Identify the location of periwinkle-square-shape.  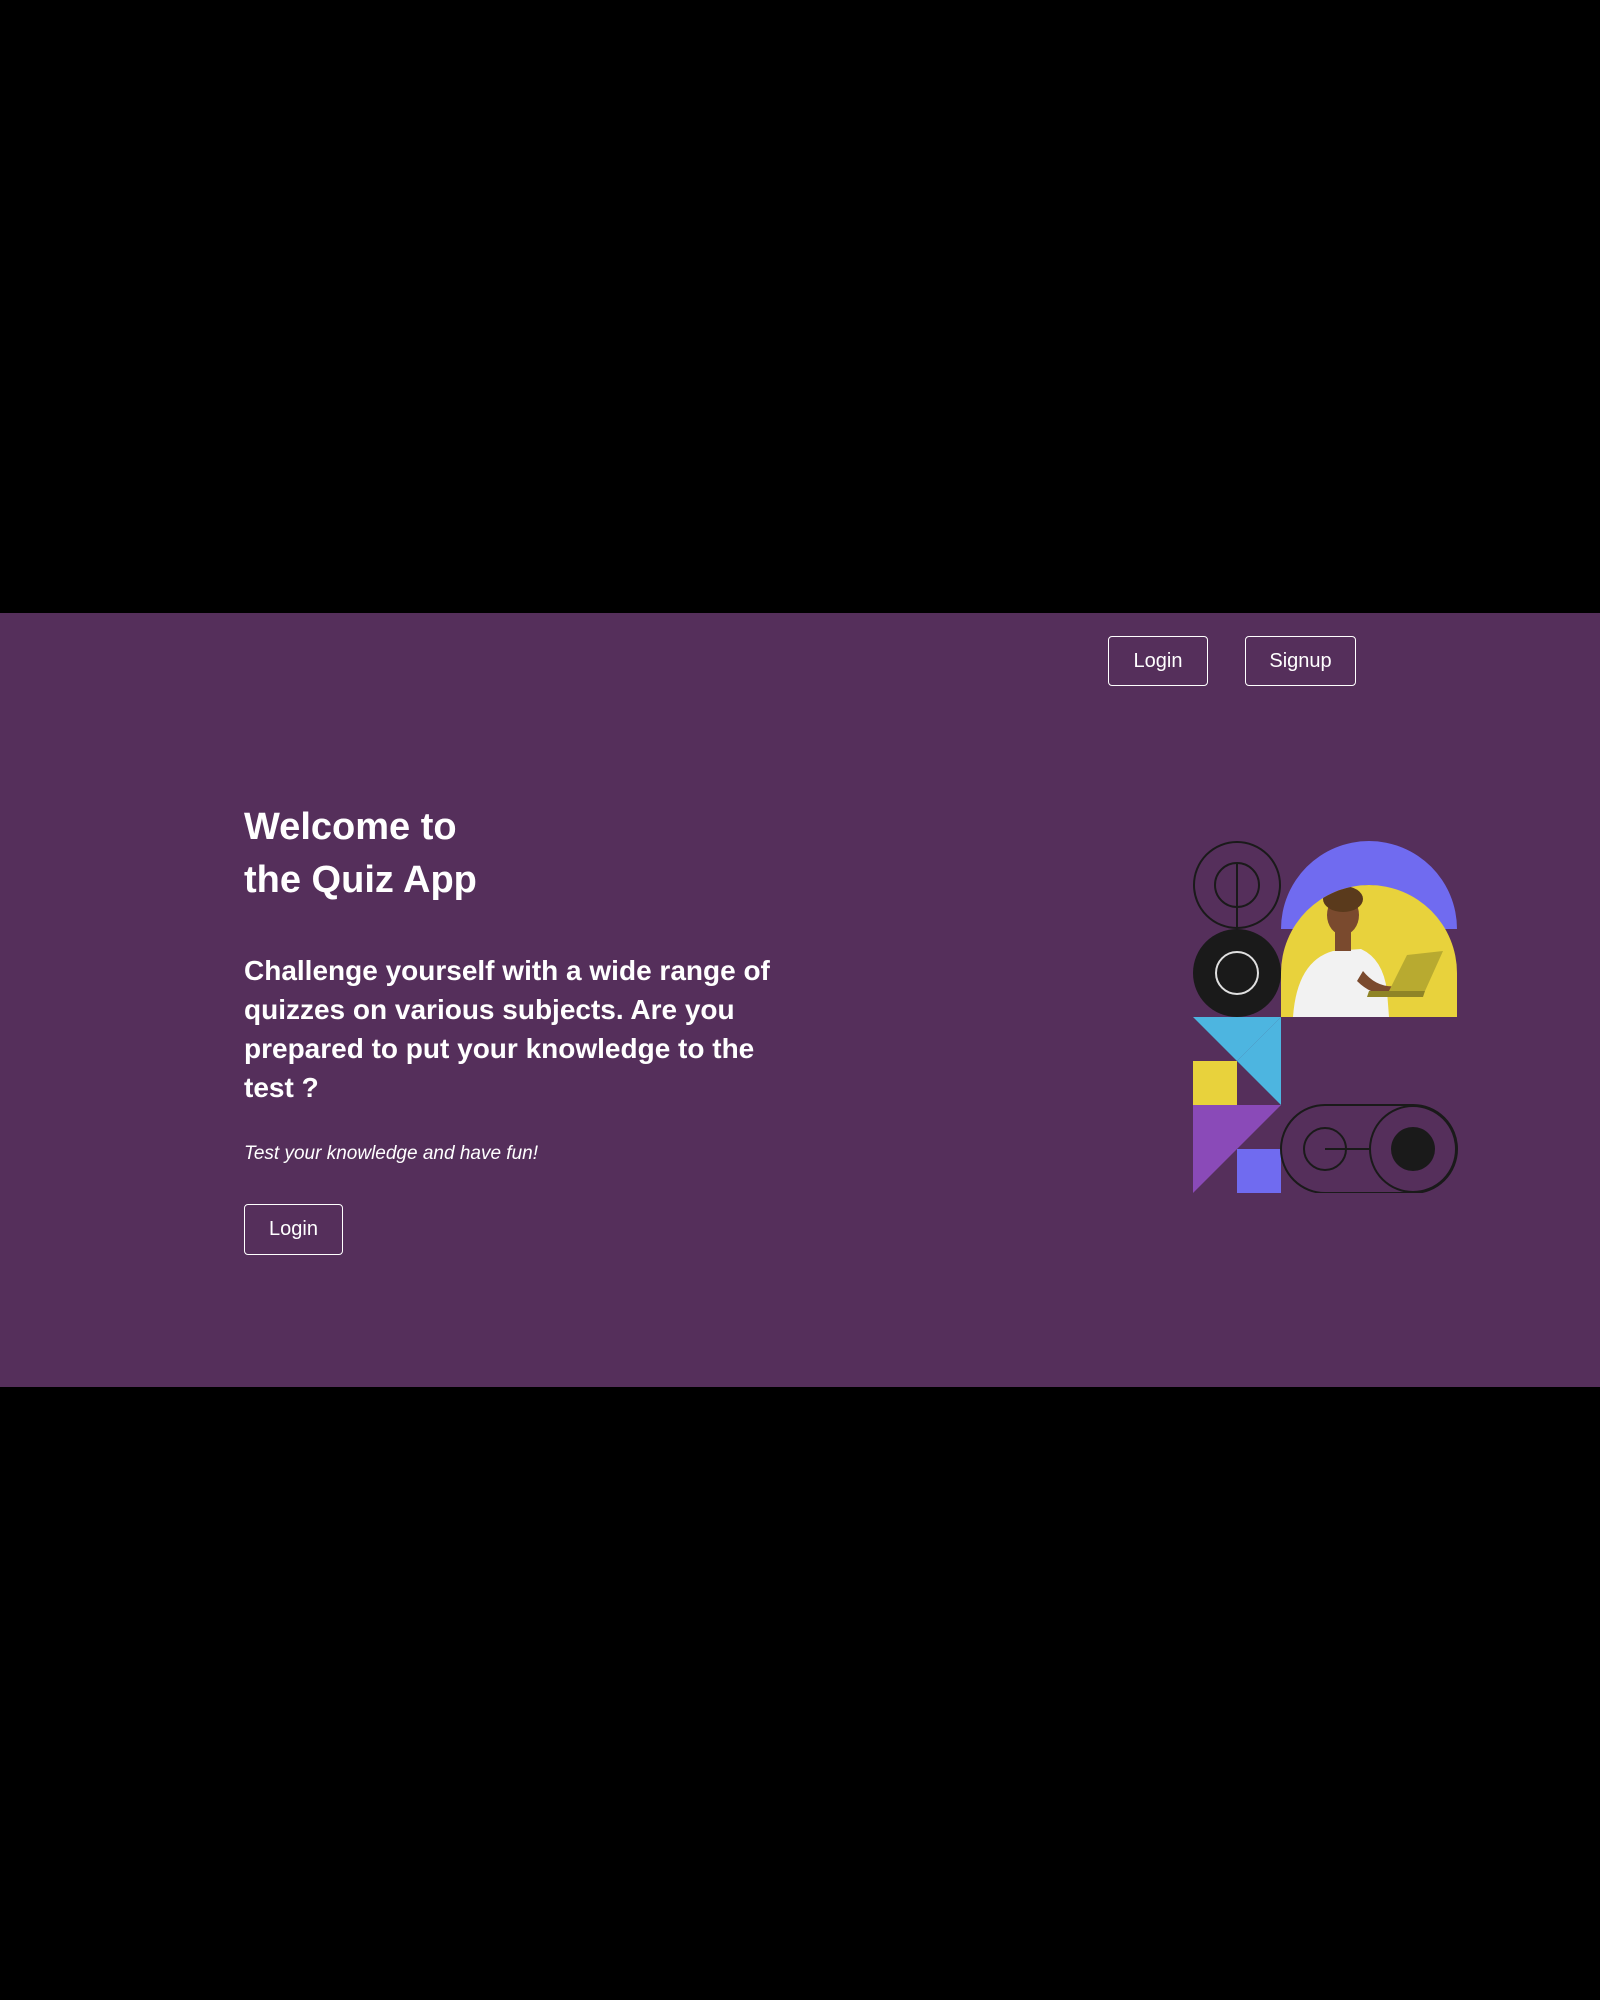
(1259, 1171).